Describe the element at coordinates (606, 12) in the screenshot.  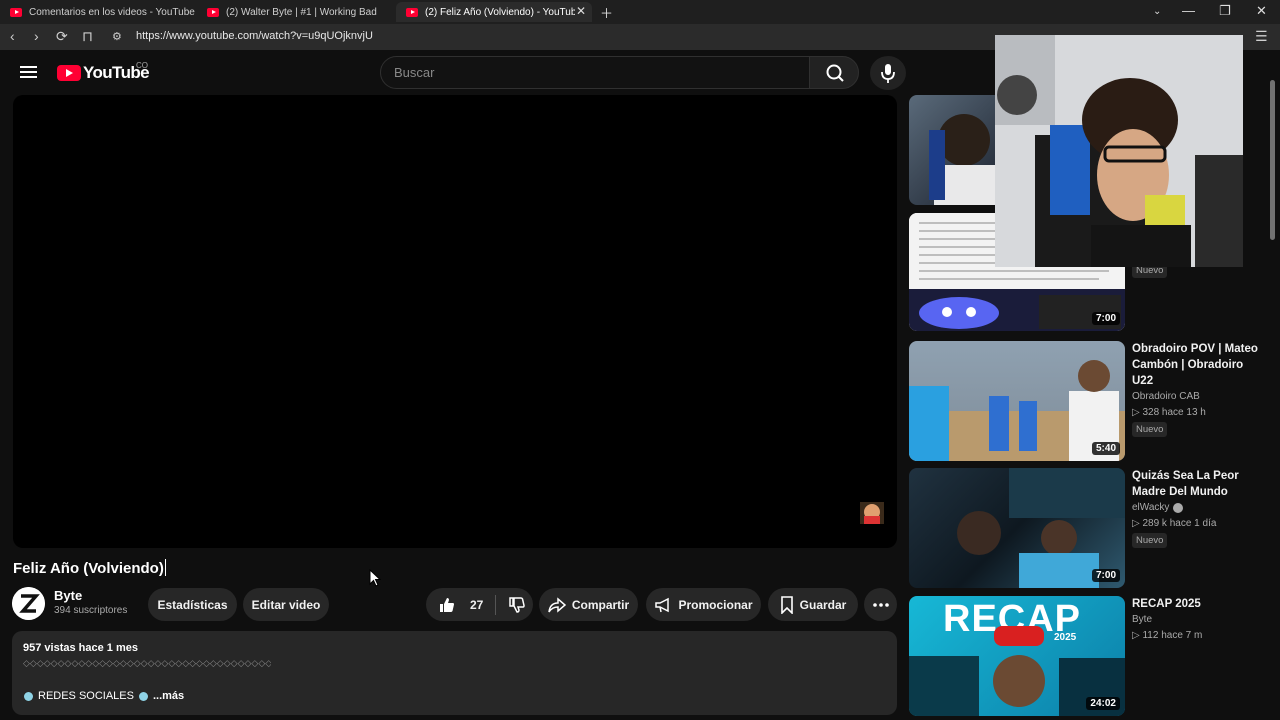
I see `new-tab-icon: ＋` at that location.